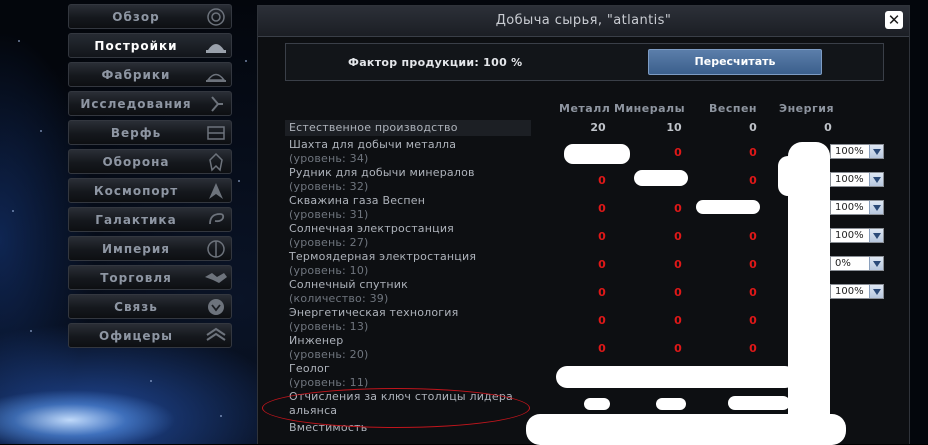 The width and height of the screenshot is (928, 445). Describe the element at coordinates (136, 278) in the screenshot. I see `menu-item-label: Торговля` at that location.